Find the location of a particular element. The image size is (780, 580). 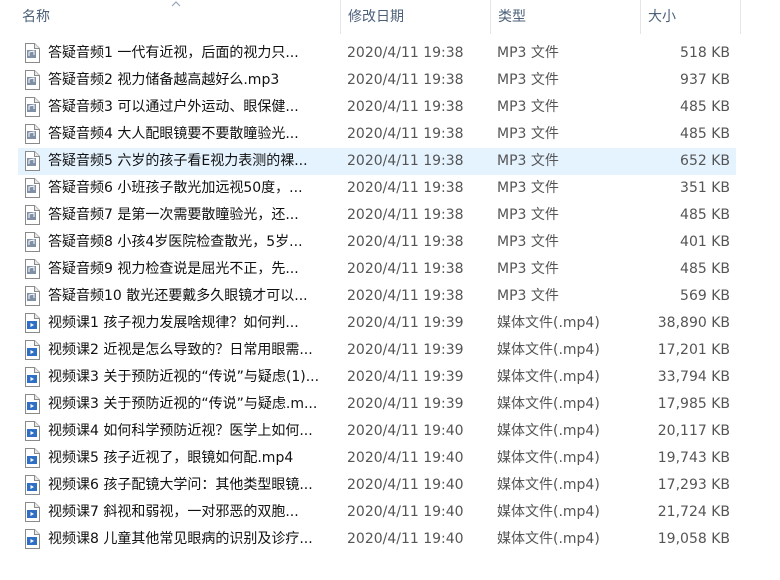

column-separator is located at coordinates (740, 17).